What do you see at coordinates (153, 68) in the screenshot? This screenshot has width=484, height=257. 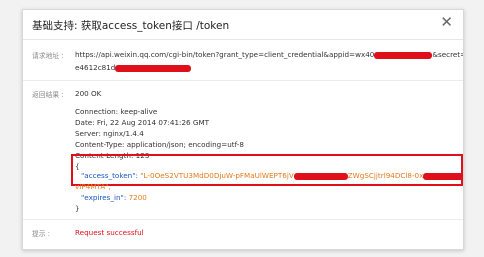 I see `redacted-secret` at bounding box center [153, 68].